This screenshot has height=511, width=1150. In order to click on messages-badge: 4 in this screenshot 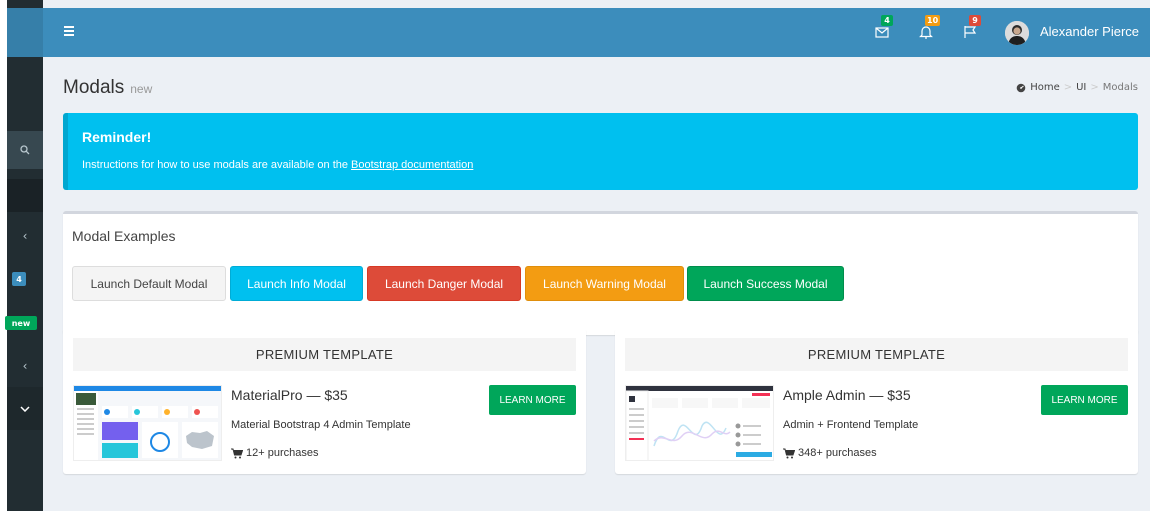, I will do `click(887, 20)`.